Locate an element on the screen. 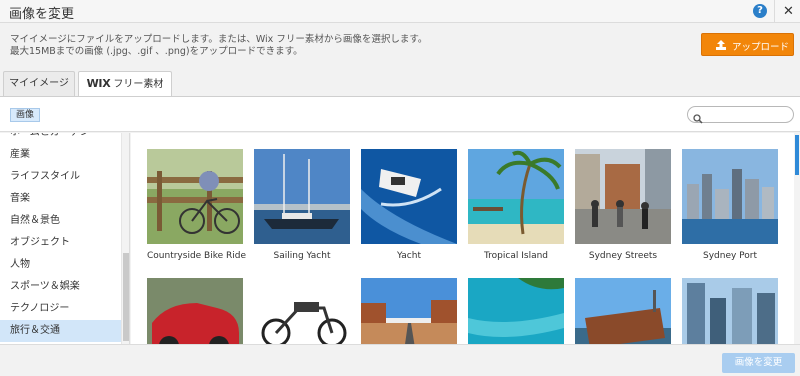 The width and height of the screenshot is (800, 376). tab-wix-free-media: WIX フリー素材 is located at coordinates (125, 84).